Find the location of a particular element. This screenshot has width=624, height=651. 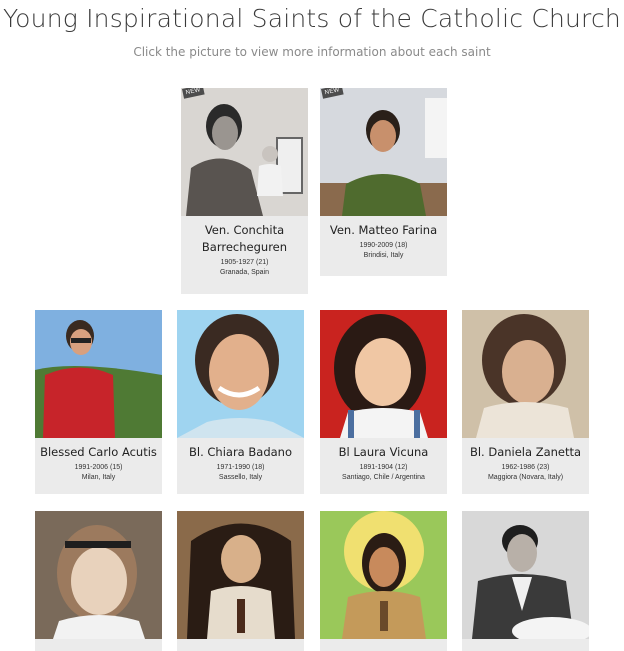

saint-photo-chiara is located at coordinates (240, 374).